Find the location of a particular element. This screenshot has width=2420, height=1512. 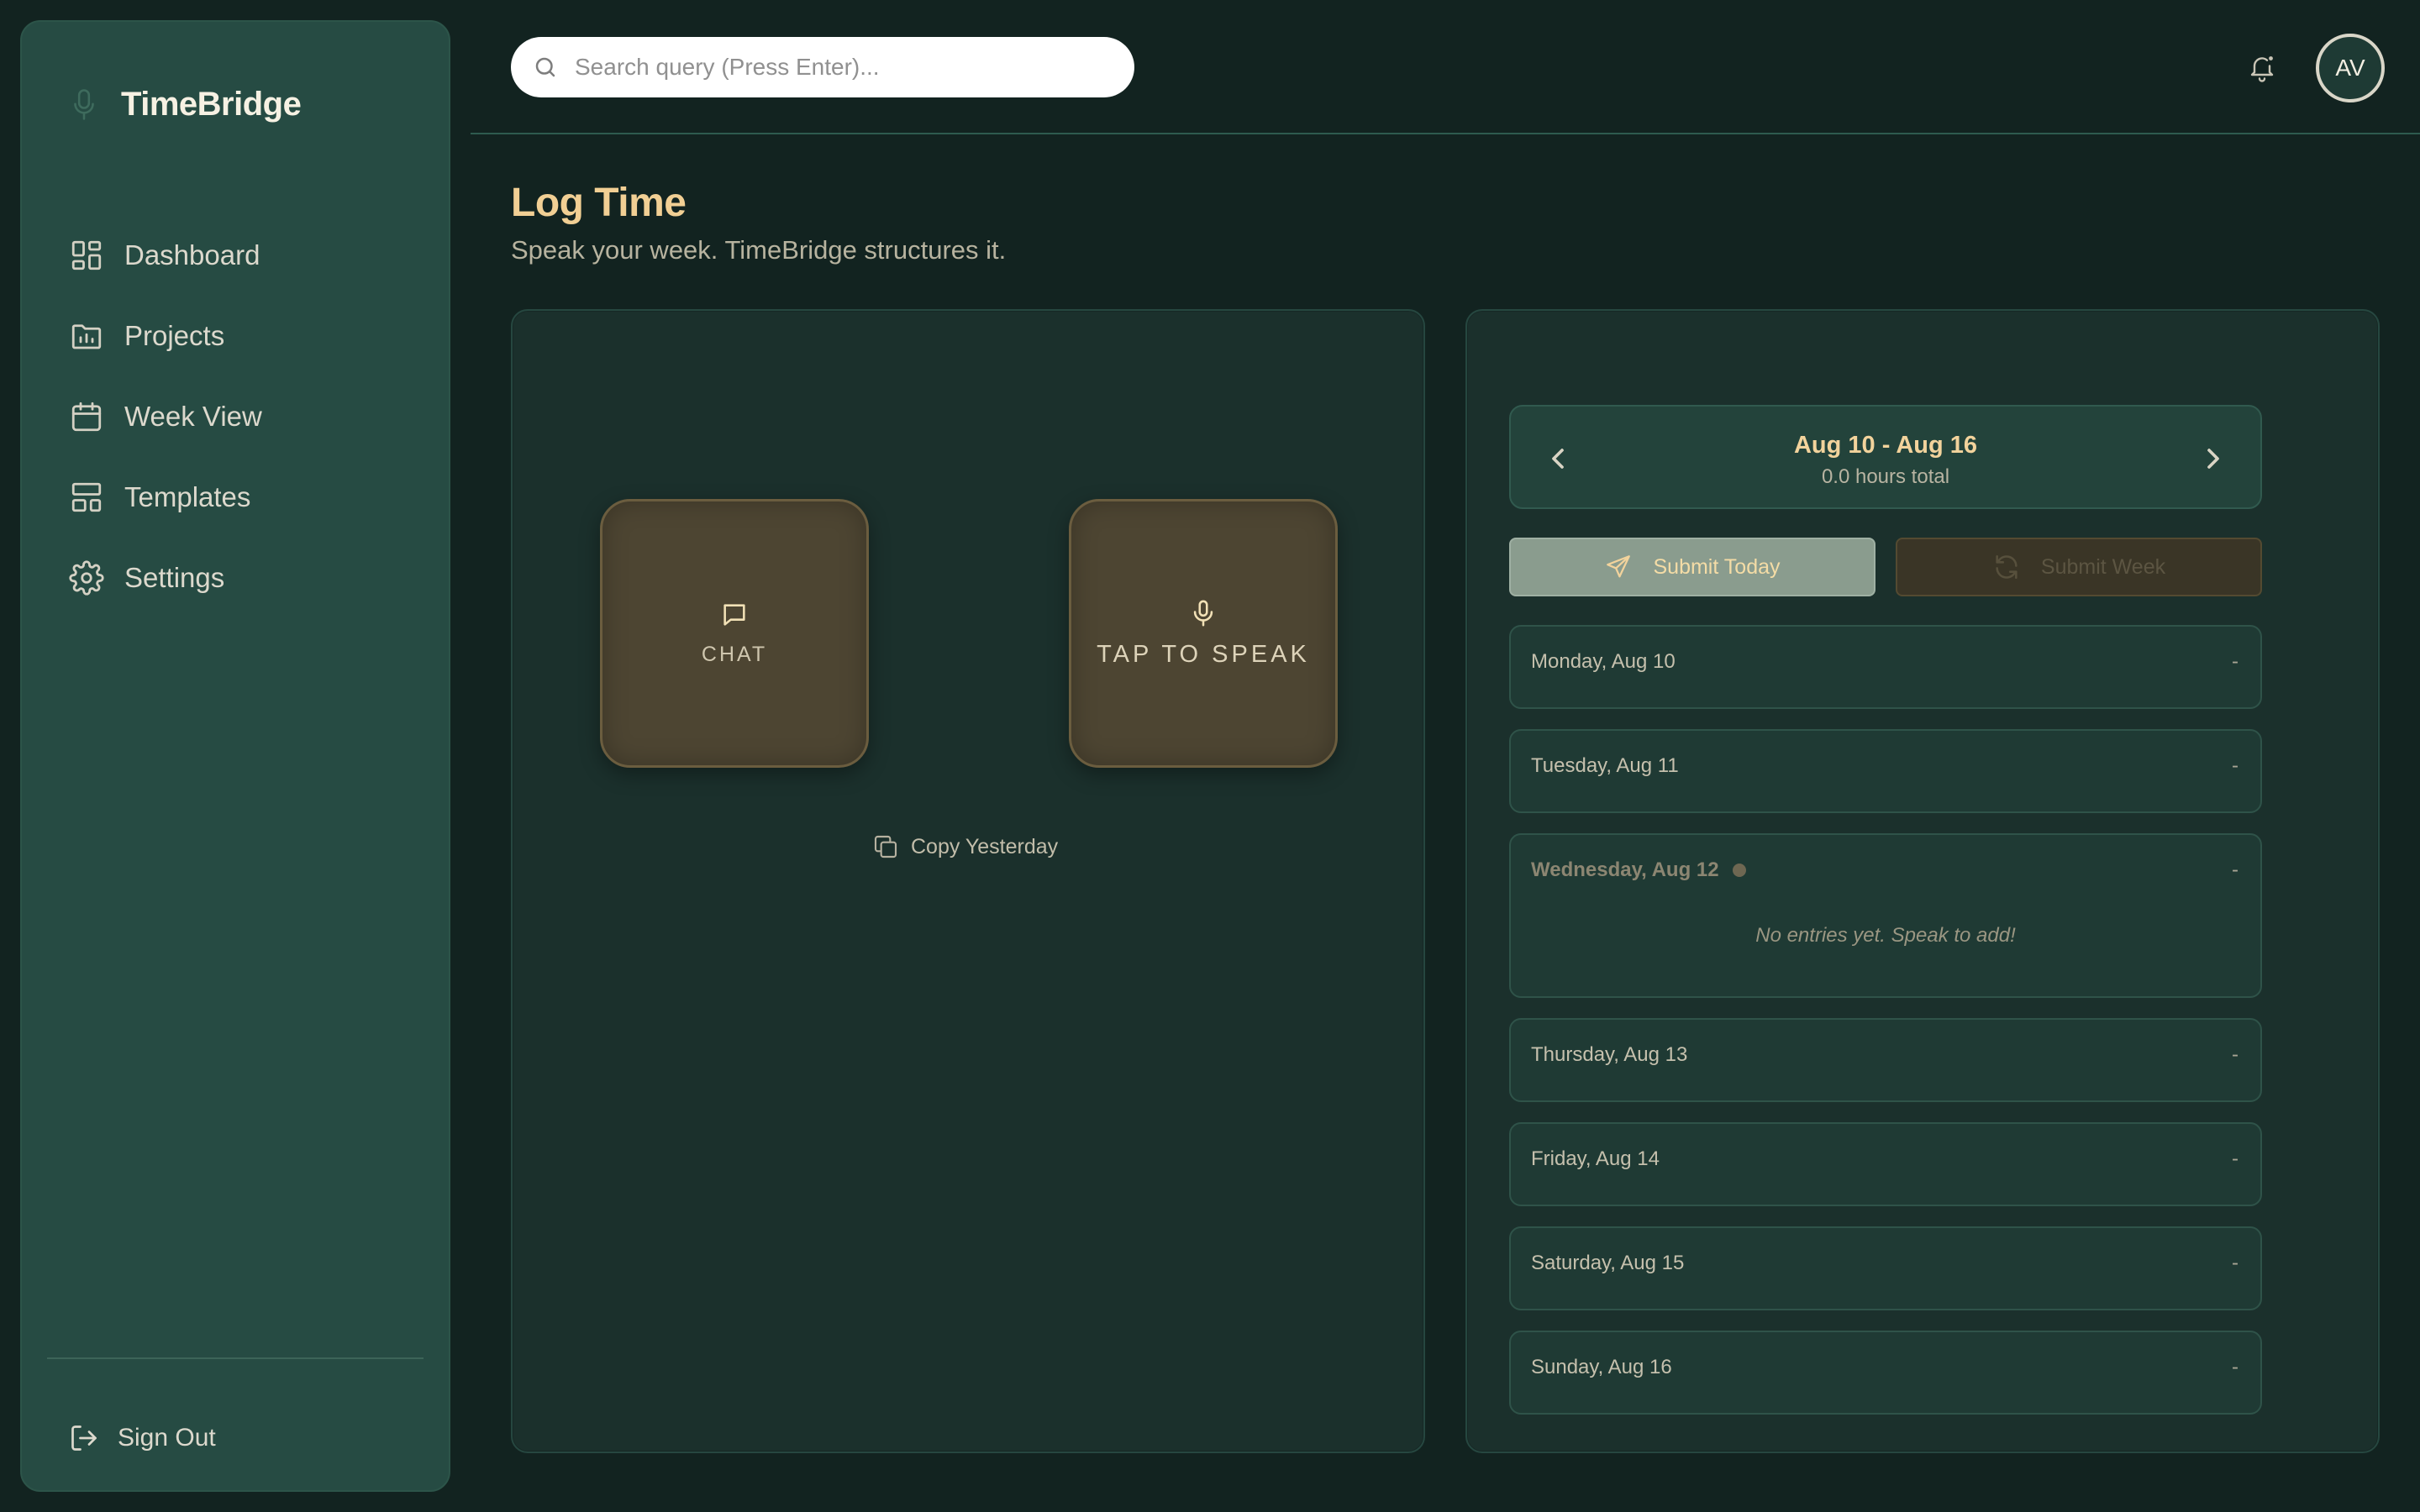

sidebar-item-templates: Templates is located at coordinates (246, 497).